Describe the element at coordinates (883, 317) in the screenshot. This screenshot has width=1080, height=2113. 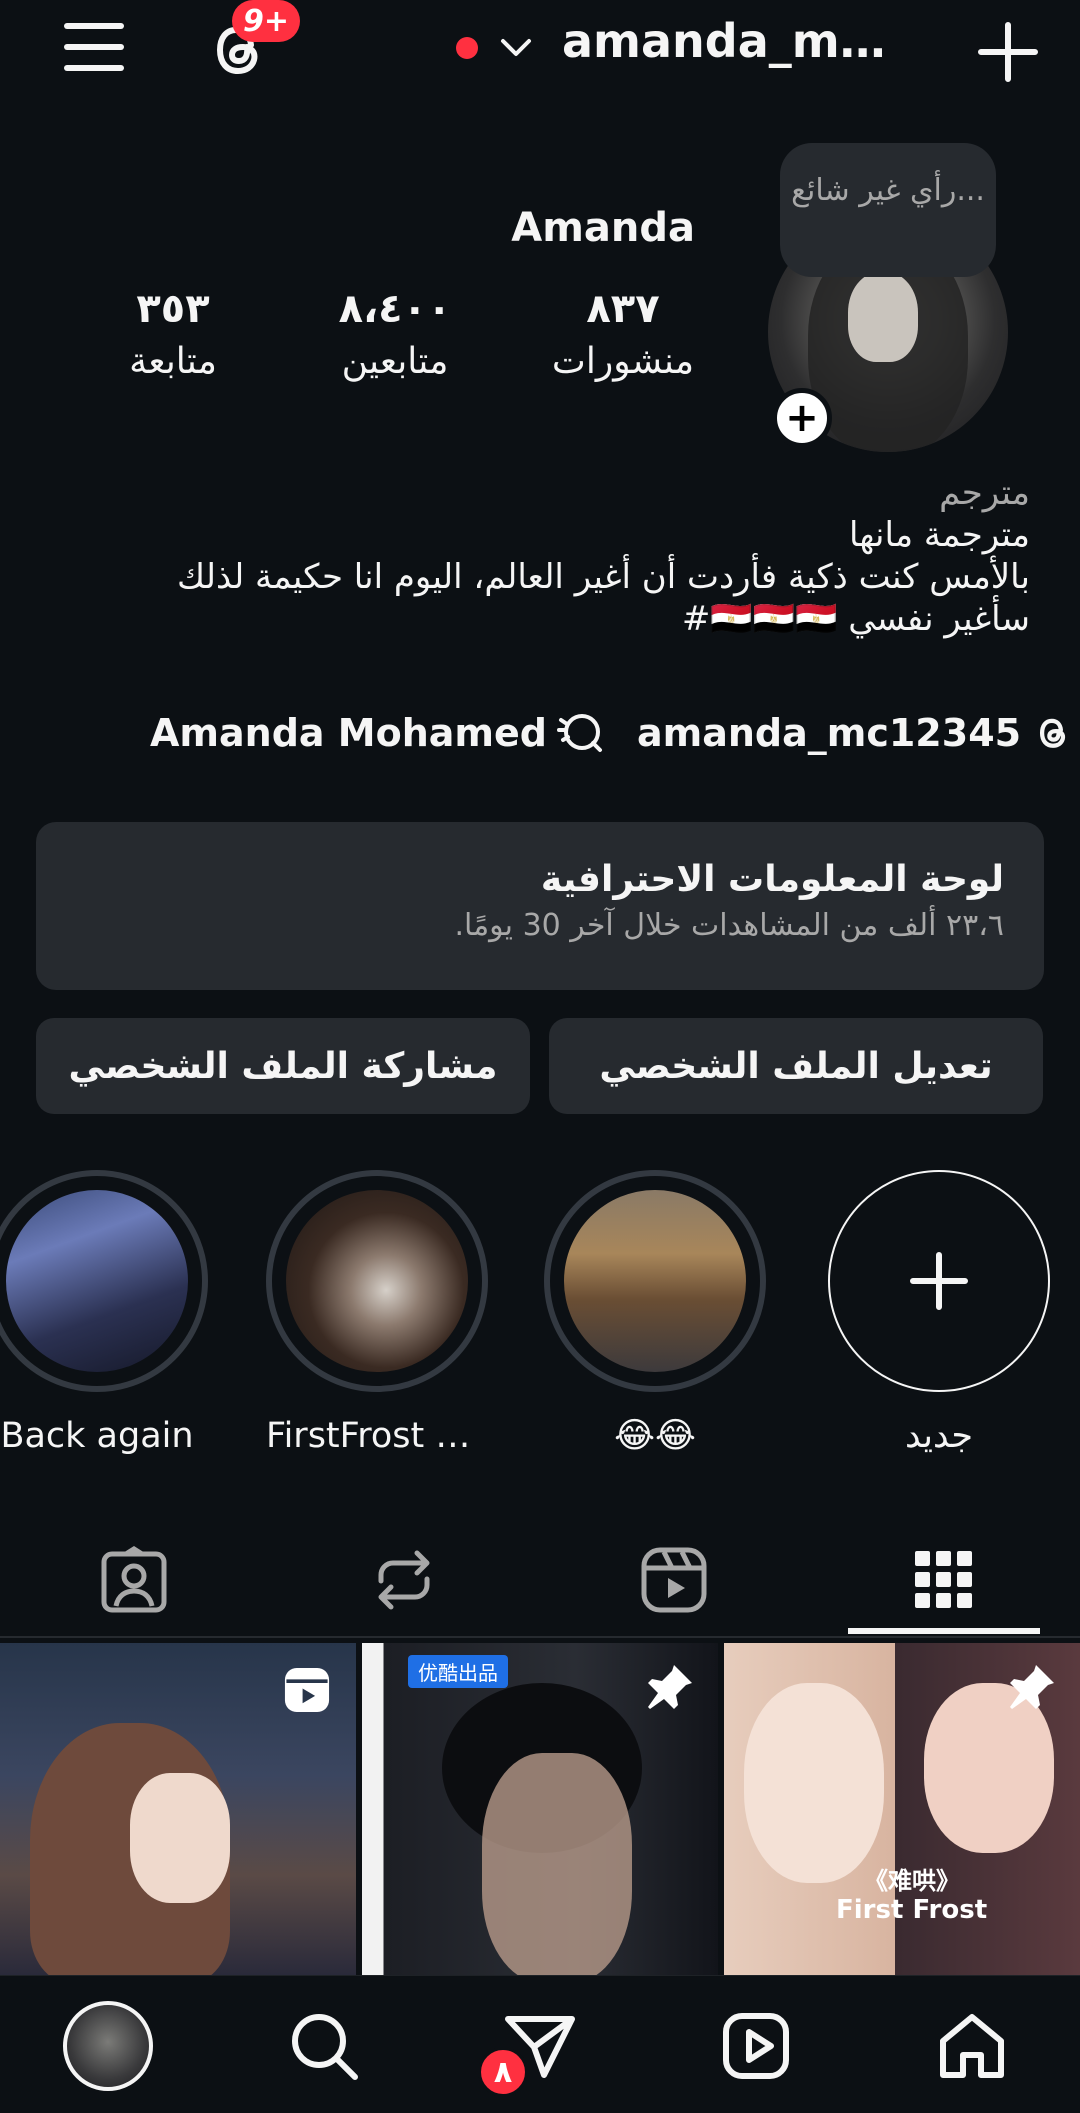
I see `avatar-face-shape` at that location.